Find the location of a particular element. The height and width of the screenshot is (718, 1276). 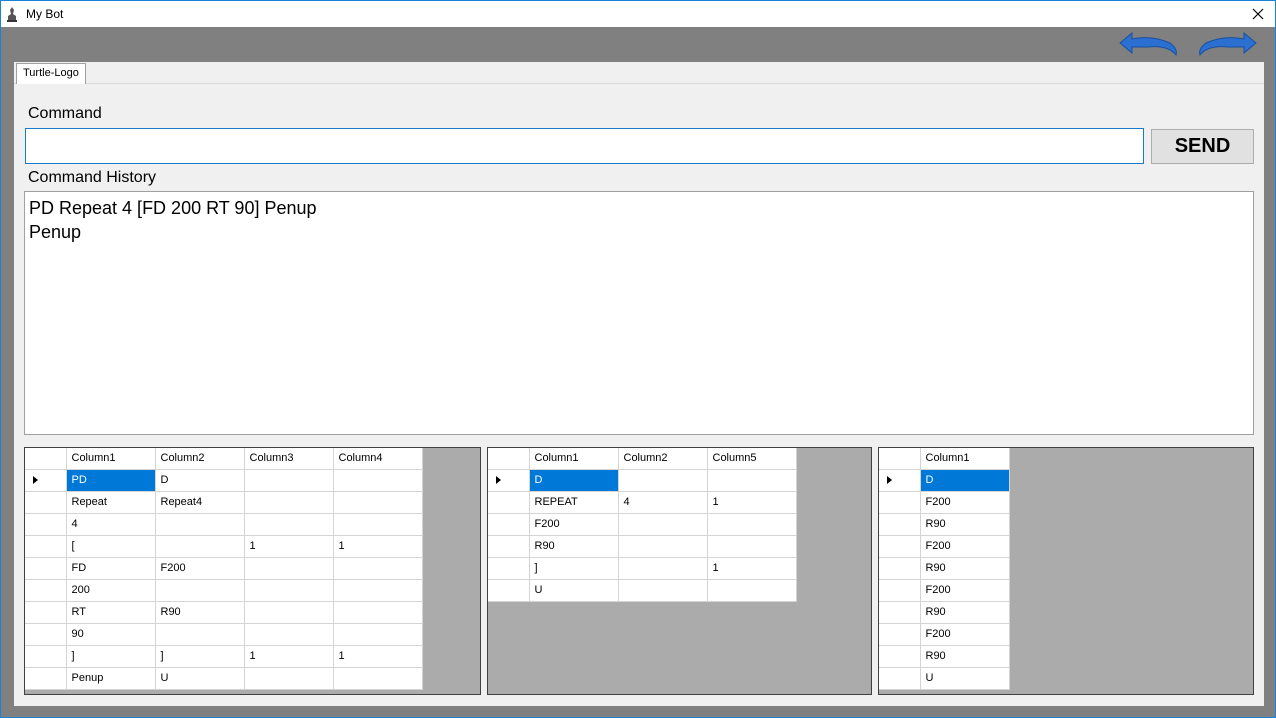

table-row: 90 is located at coordinates (224, 634).